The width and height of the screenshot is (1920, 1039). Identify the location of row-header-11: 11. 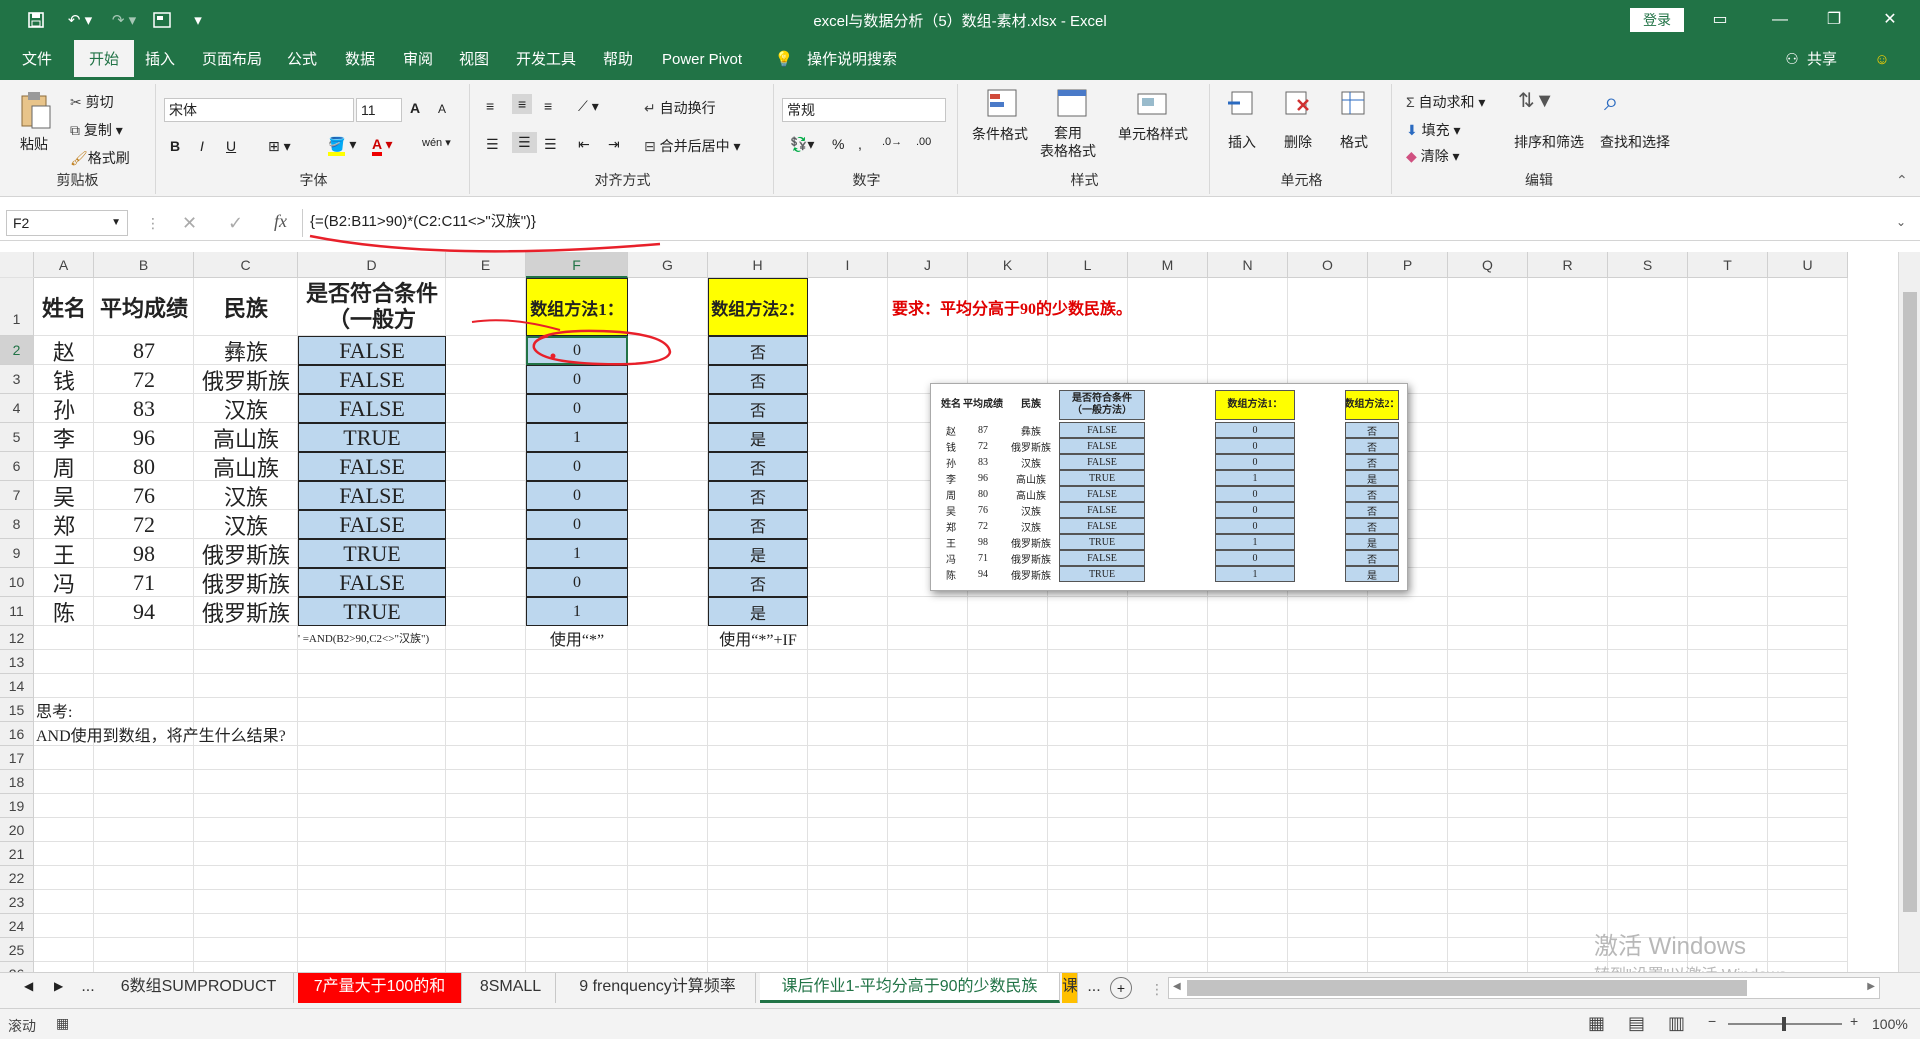
(17, 611).